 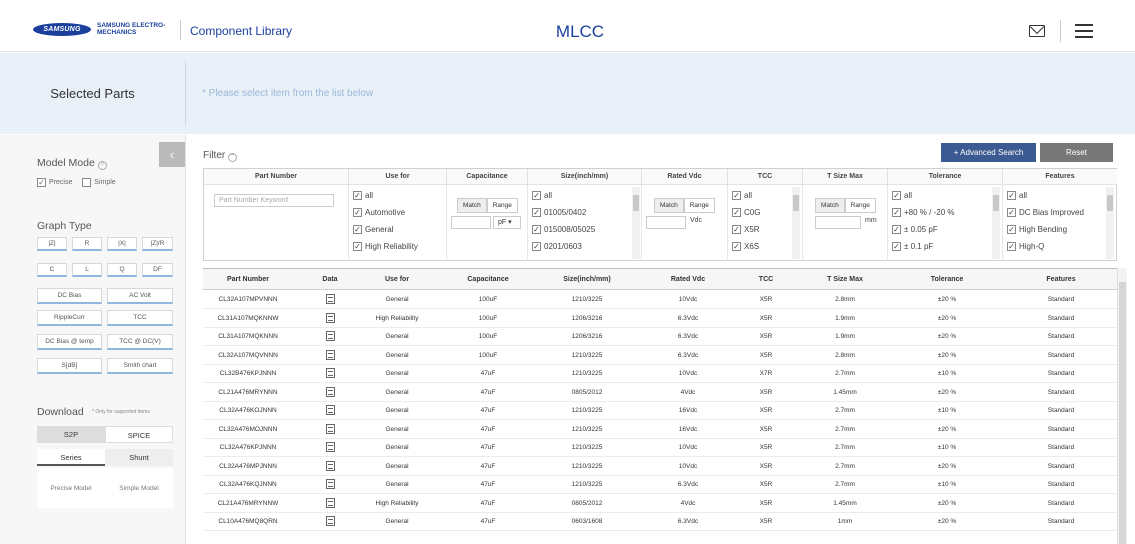 What do you see at coordinates (248, 337) in the screenshot?
I see `cell-part-number: CL31A107MQKNNN` at bounding box center [248, 337].